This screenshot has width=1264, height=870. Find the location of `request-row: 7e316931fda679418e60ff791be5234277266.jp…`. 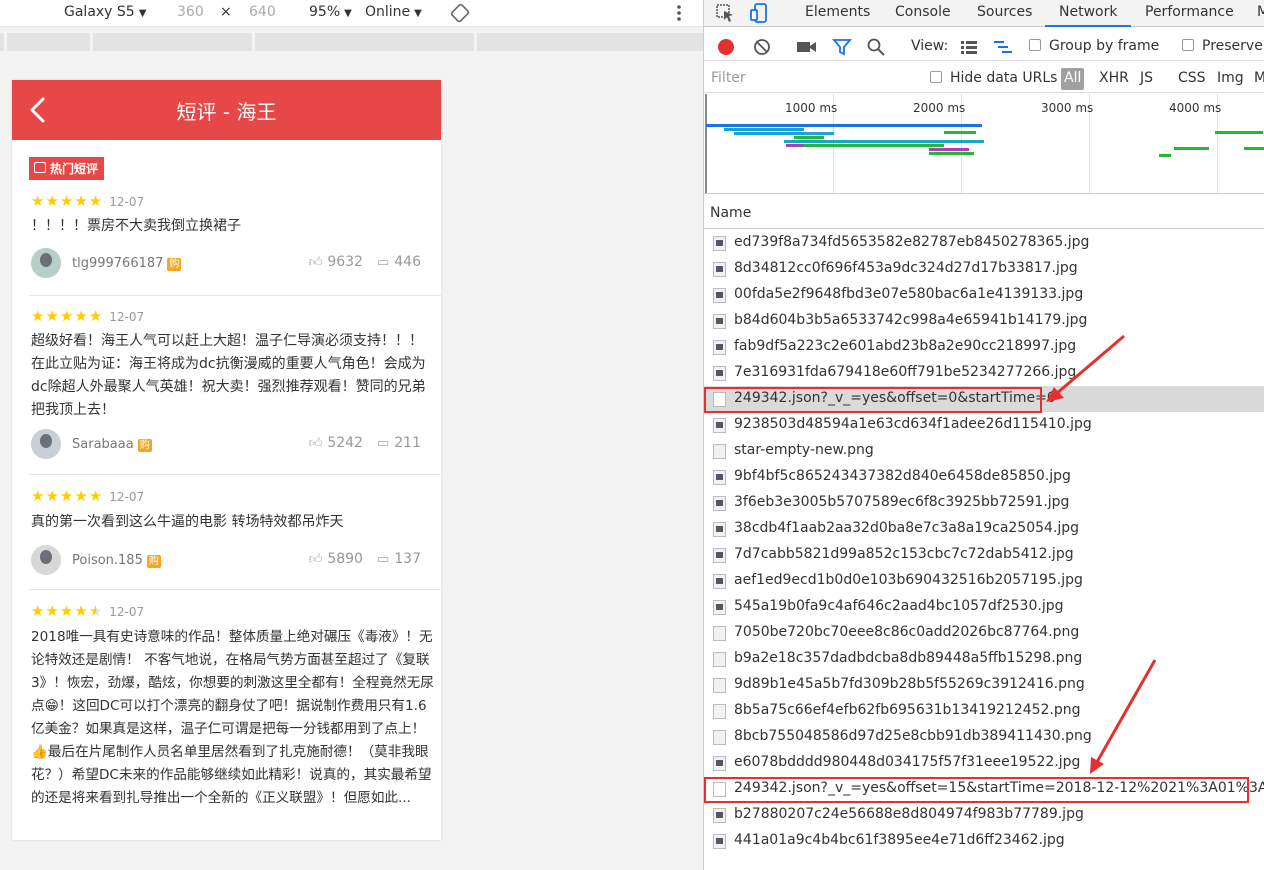

request-row: 7e316931fda679418e60ff791be5234277266.jp… is located at coordinates (984, 373).